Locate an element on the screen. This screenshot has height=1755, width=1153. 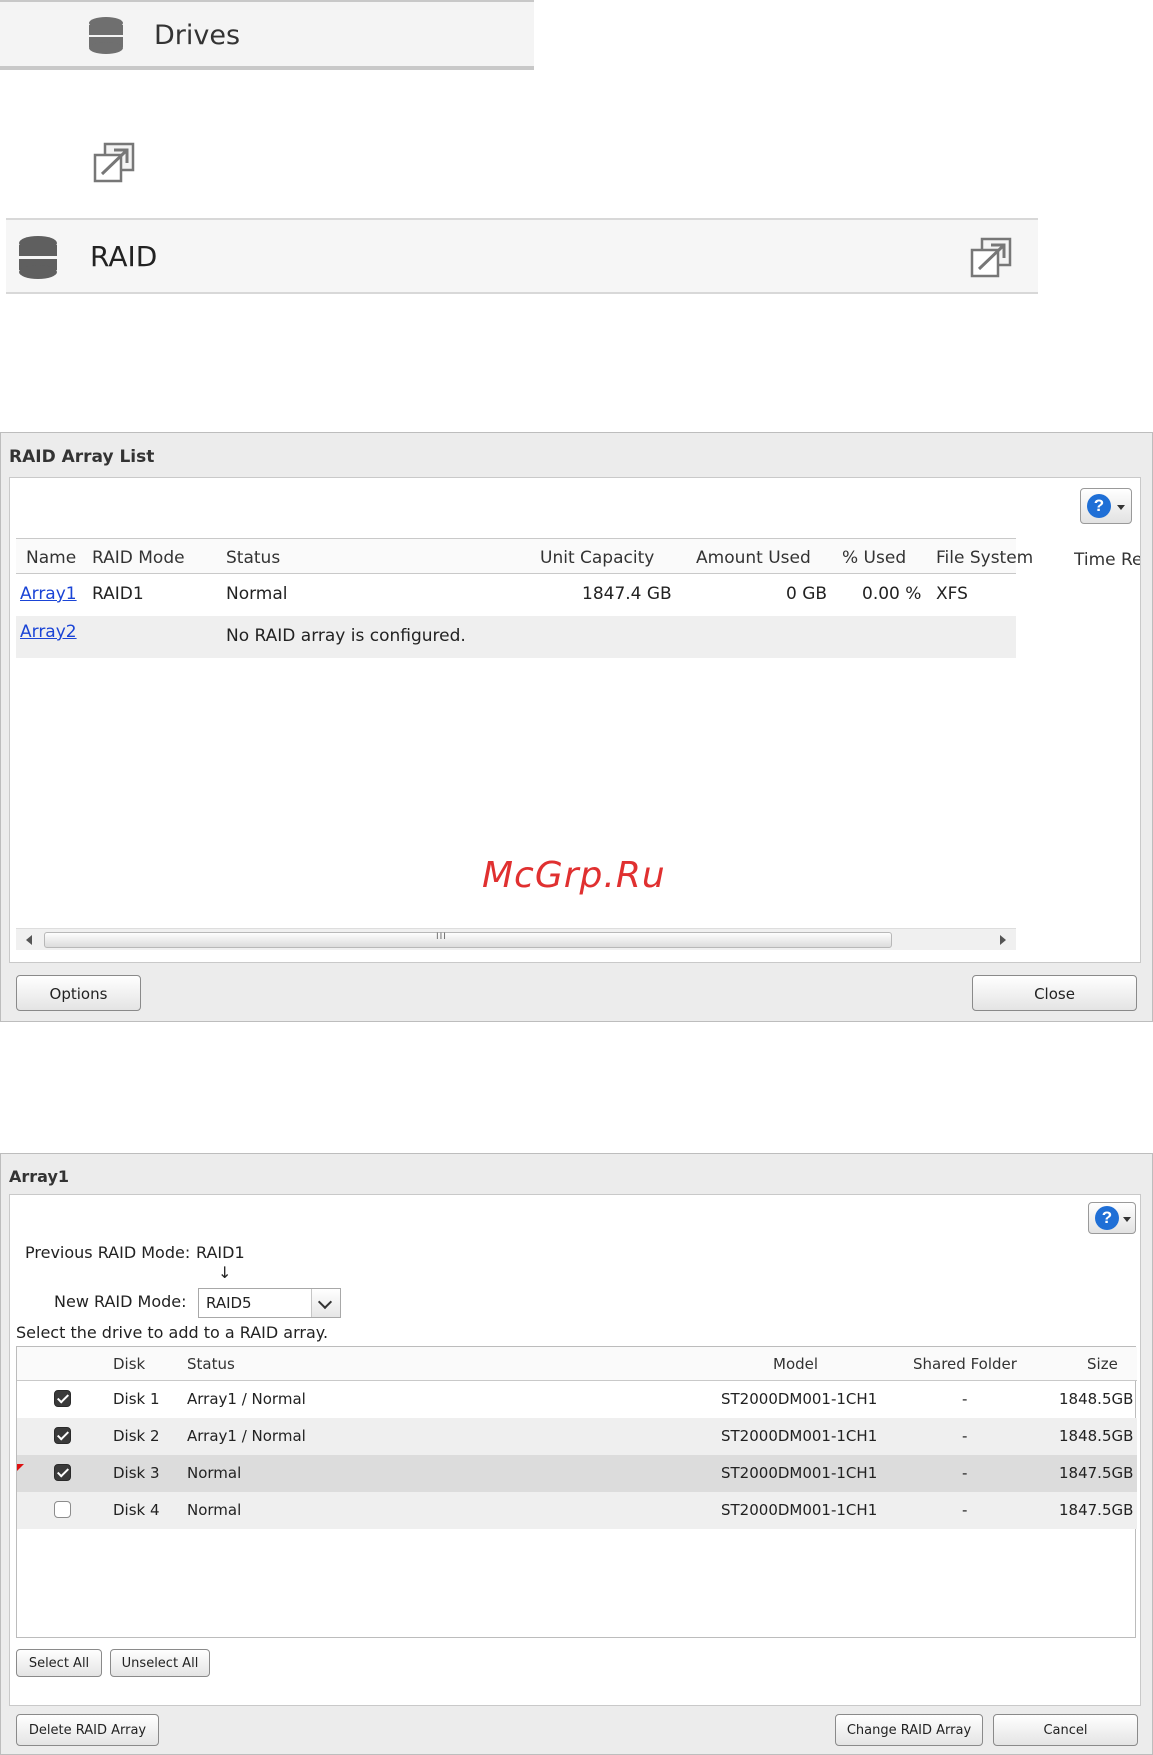
horizontal-scrollbar: III is located at coordinates (516, 939).